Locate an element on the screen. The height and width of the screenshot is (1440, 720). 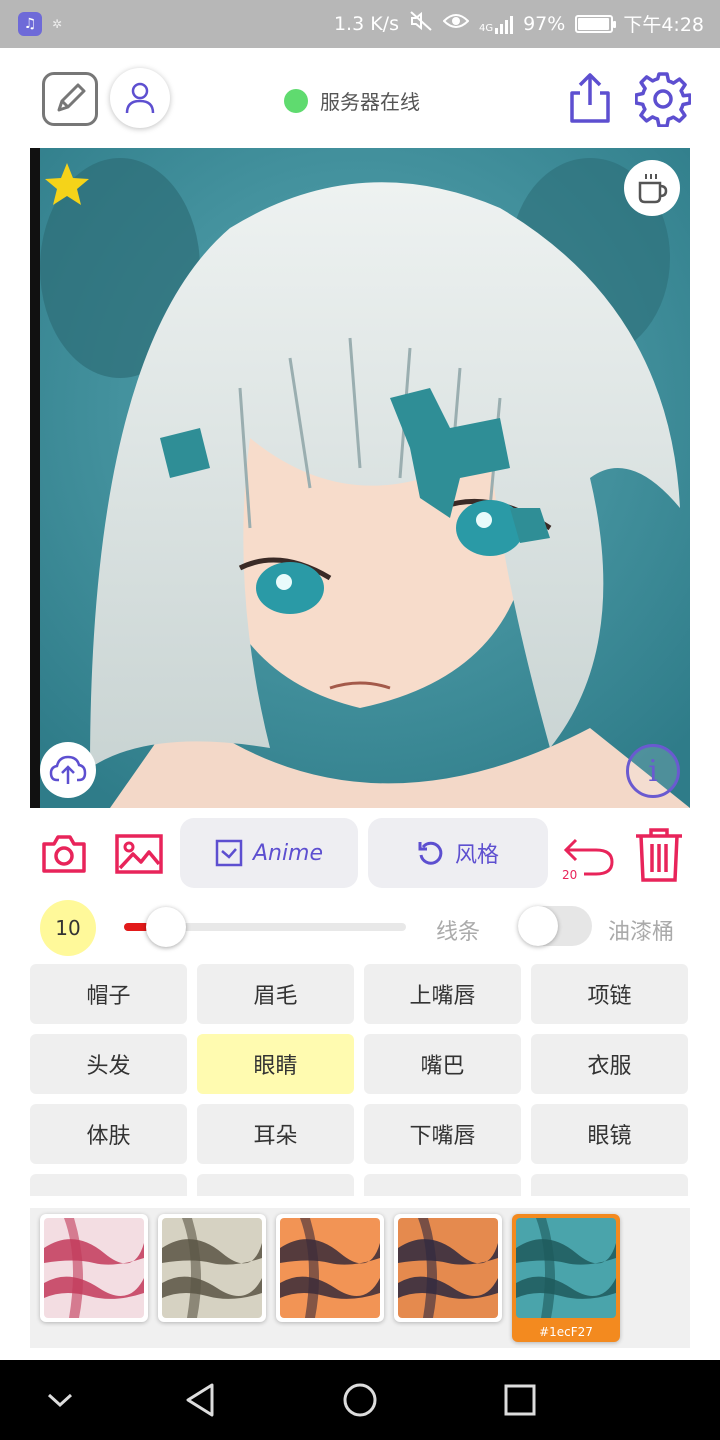
nav-collapse-button is located at coordinates (60, 1400).